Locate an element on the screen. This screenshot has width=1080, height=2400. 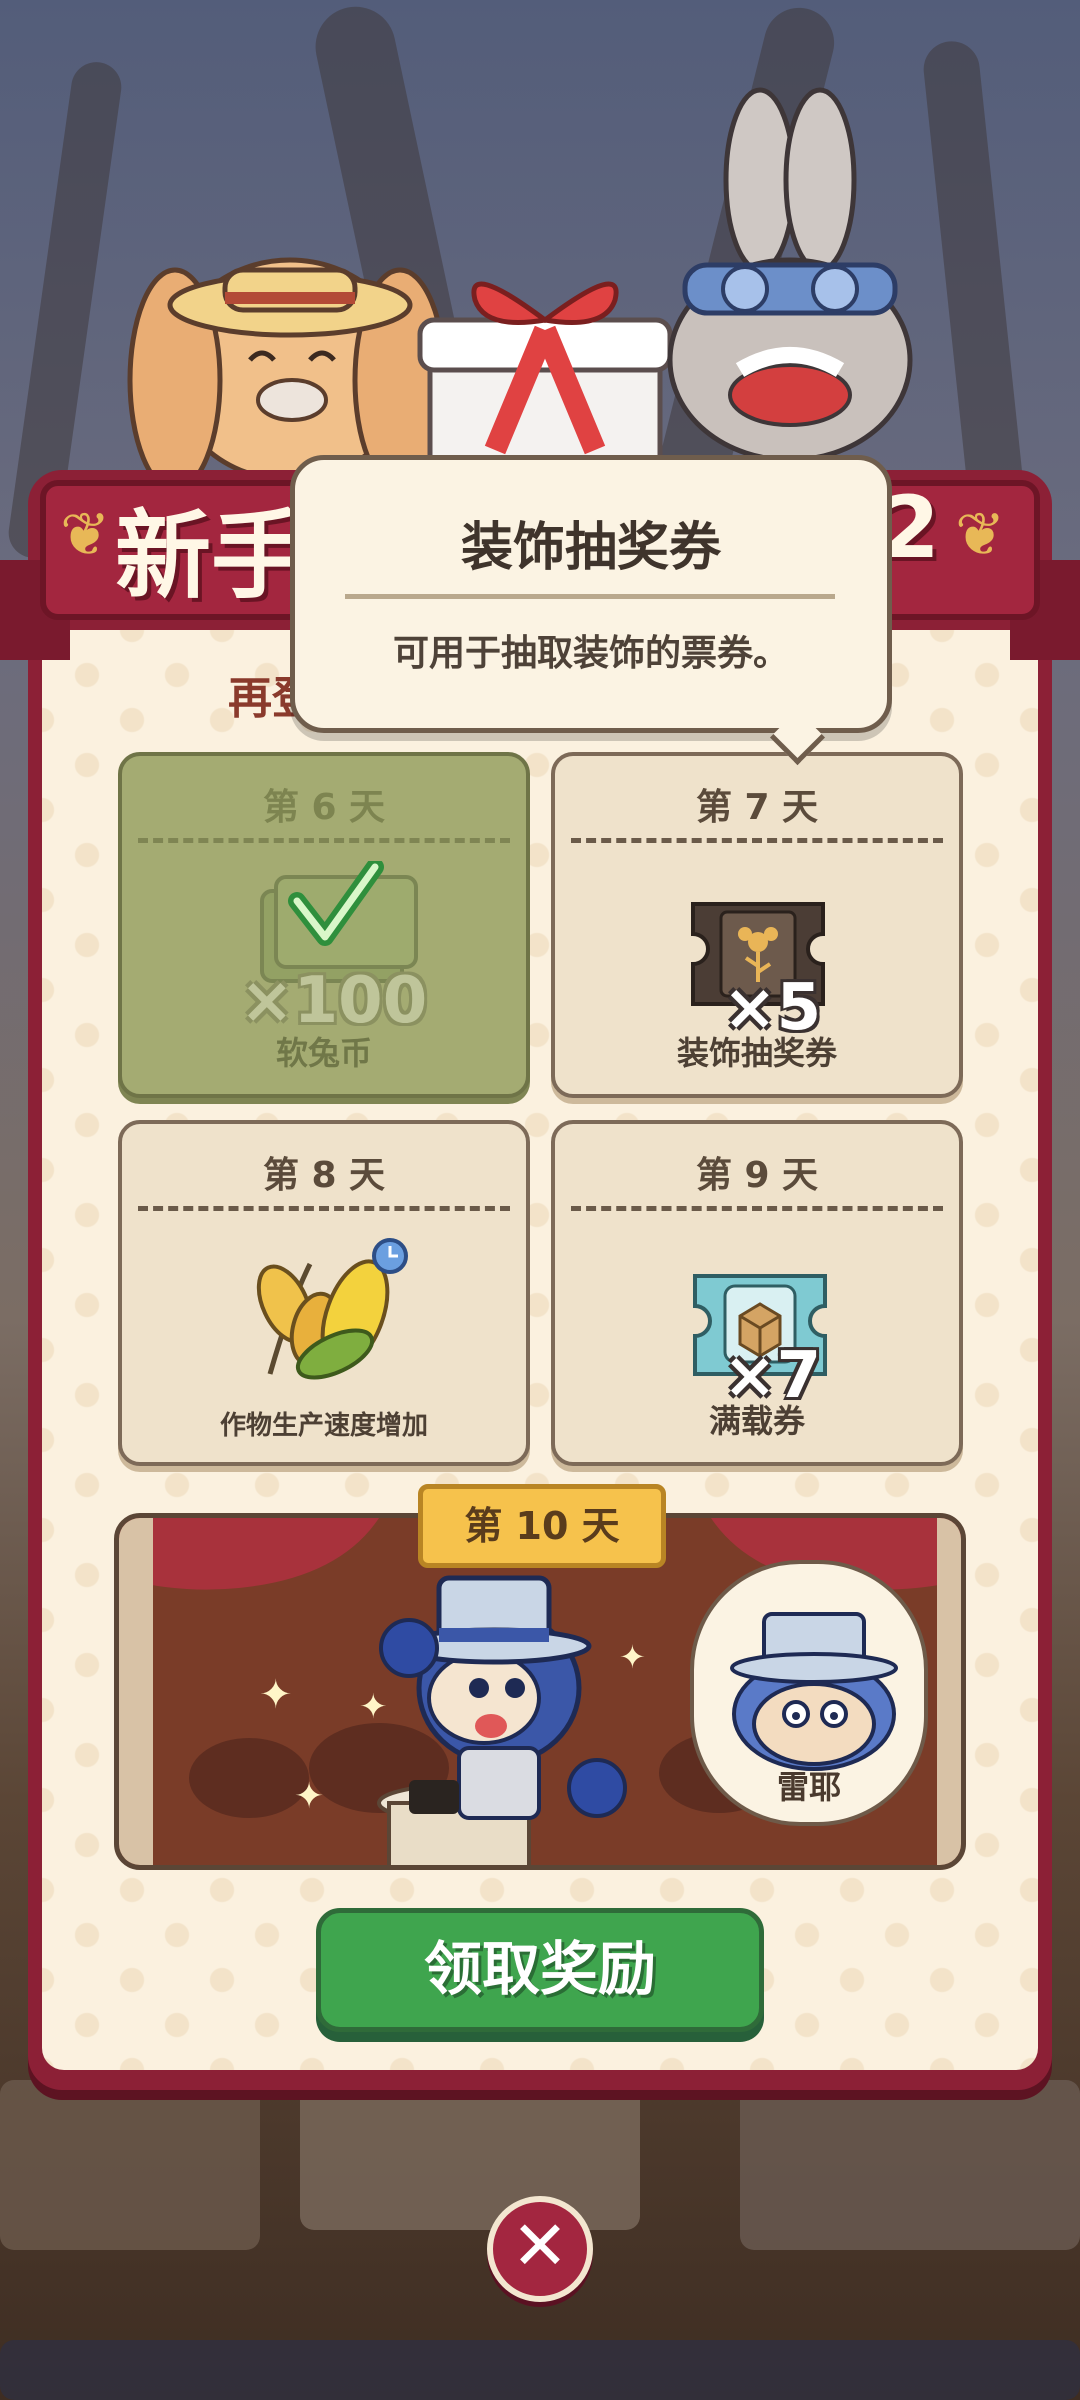
reward-card-day8: 第 8 天 作物生产速度增加 is located at coordinates (324, 1293).